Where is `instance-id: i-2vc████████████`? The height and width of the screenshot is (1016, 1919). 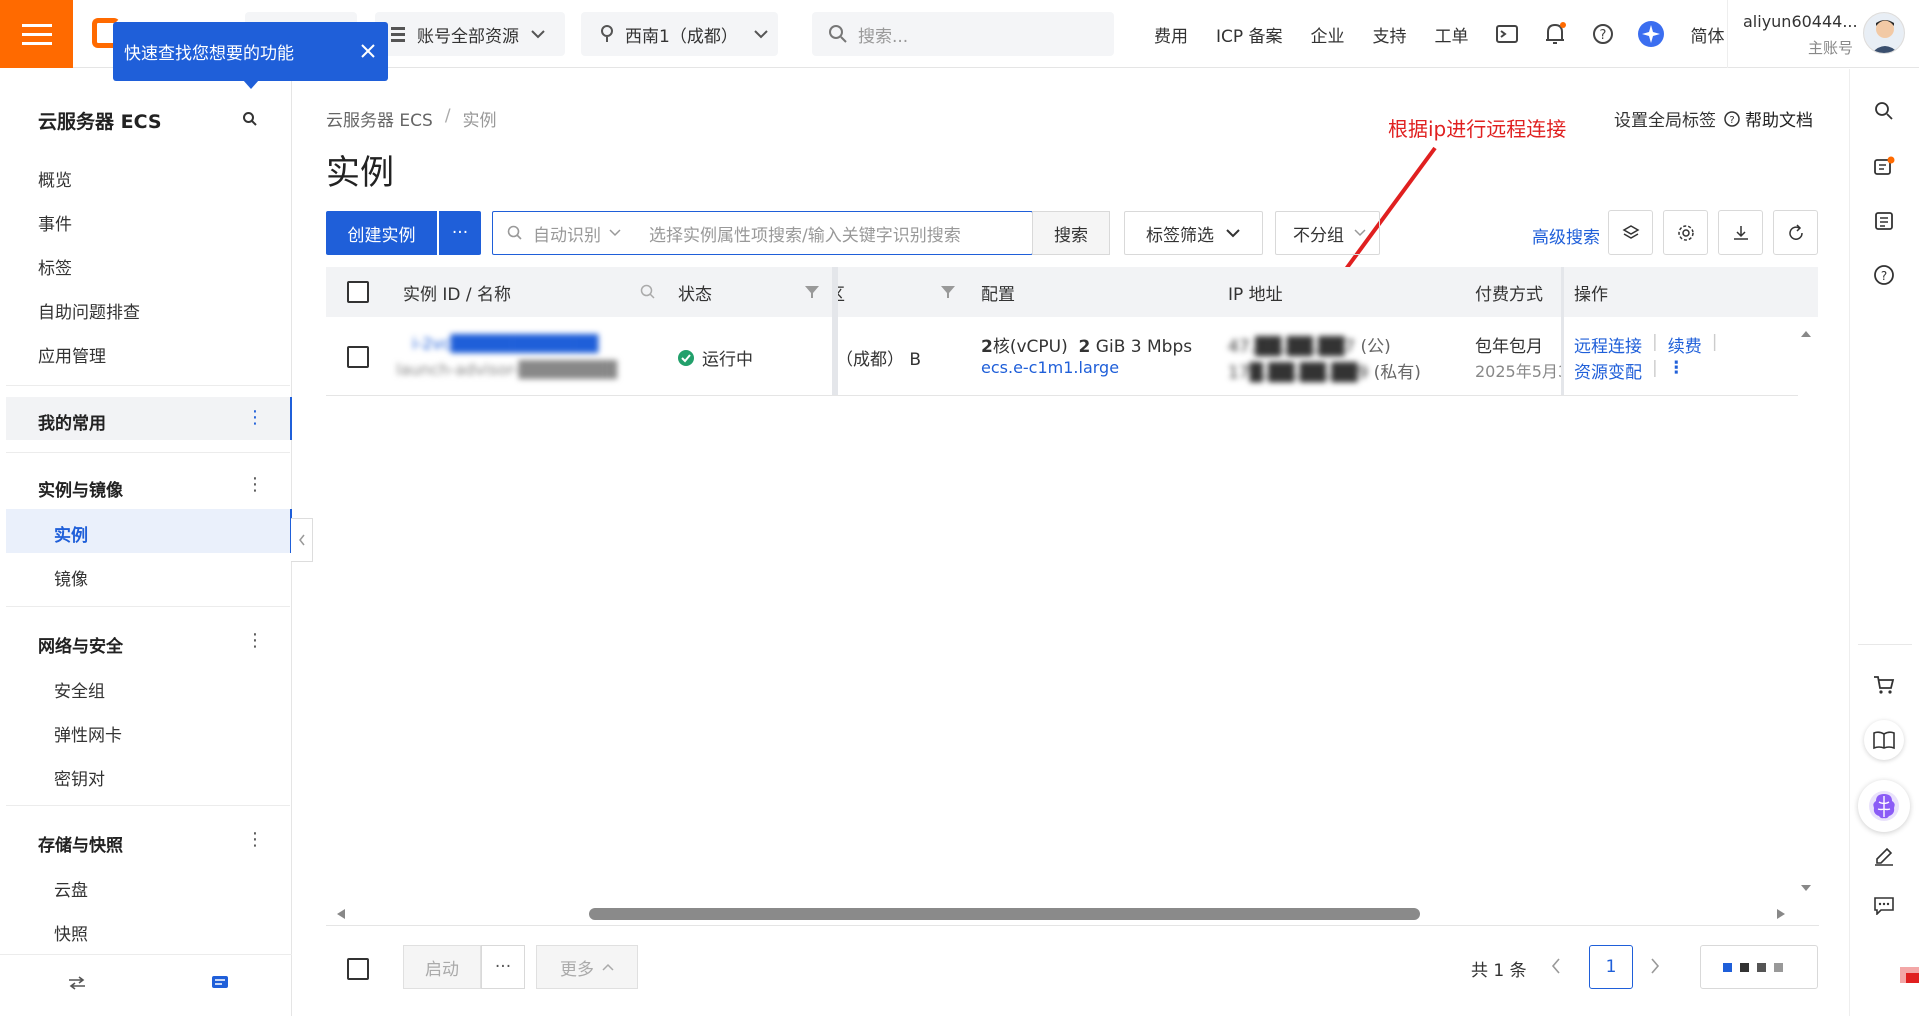
instance-id: i-2vc████████████ is located at coordinates (505, 343).